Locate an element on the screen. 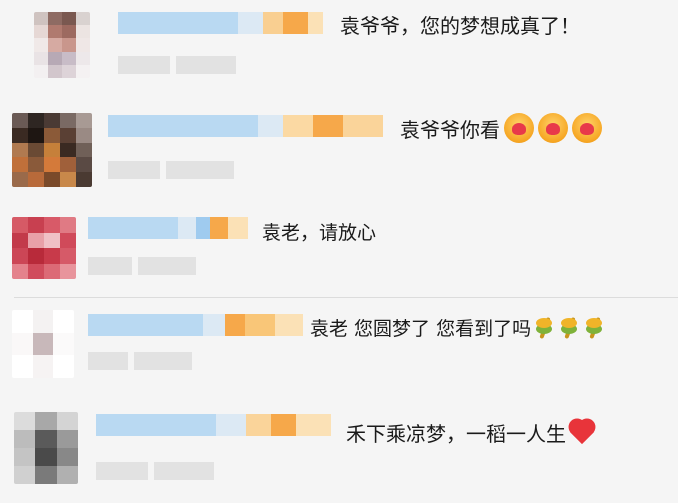 Image resolution: width=678 pixels, height=503 pixels. comment-text: 袁老 您圆梦了 您看到了吗 is located at coordinates (458, 327).